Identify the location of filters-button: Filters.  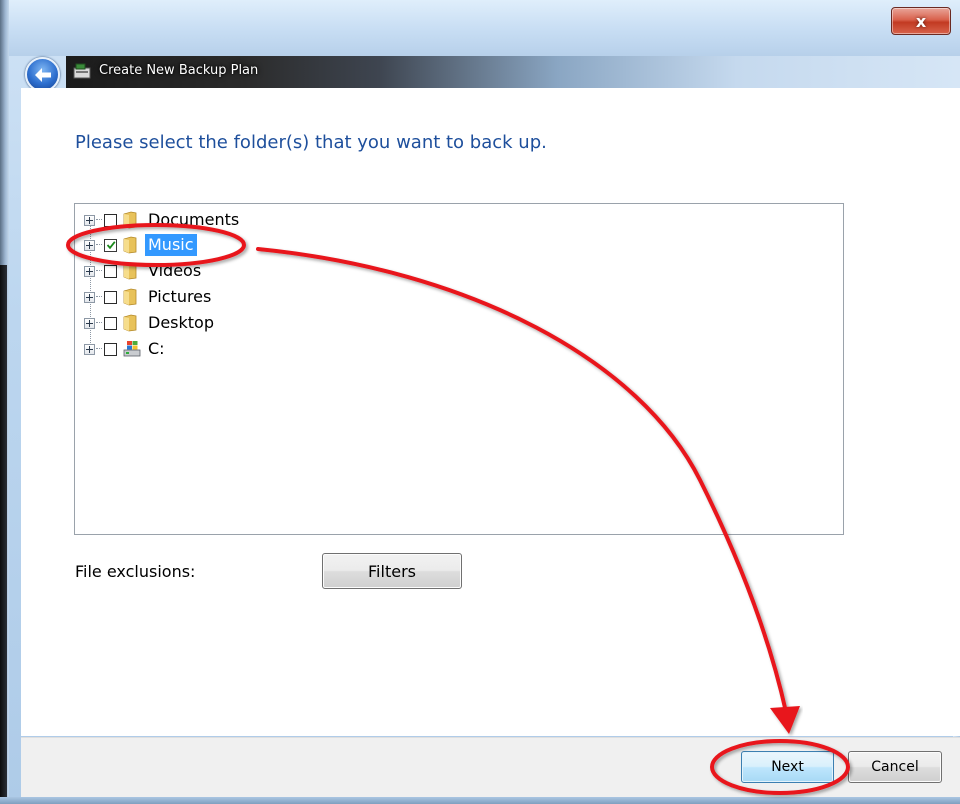
(392, 571).